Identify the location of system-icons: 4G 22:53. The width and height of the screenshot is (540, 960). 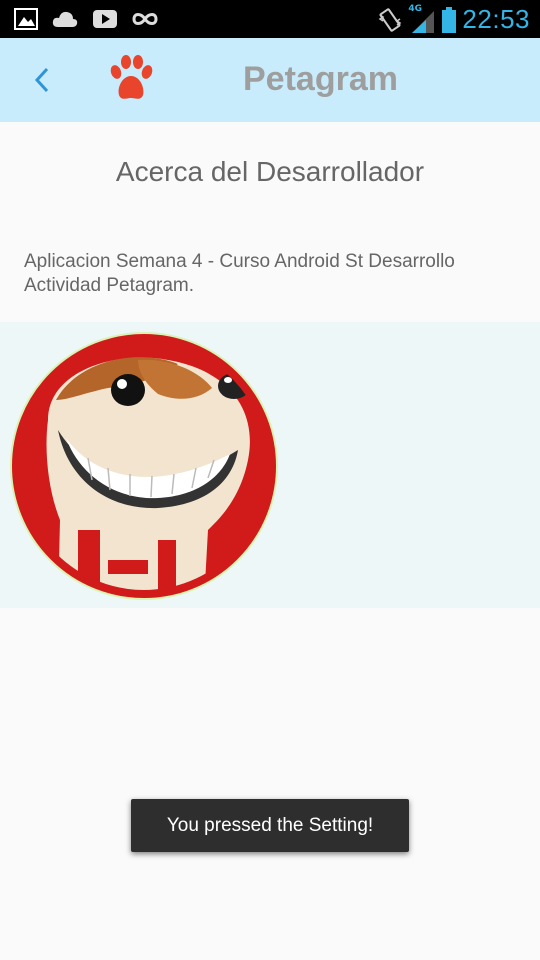
(454, 19).